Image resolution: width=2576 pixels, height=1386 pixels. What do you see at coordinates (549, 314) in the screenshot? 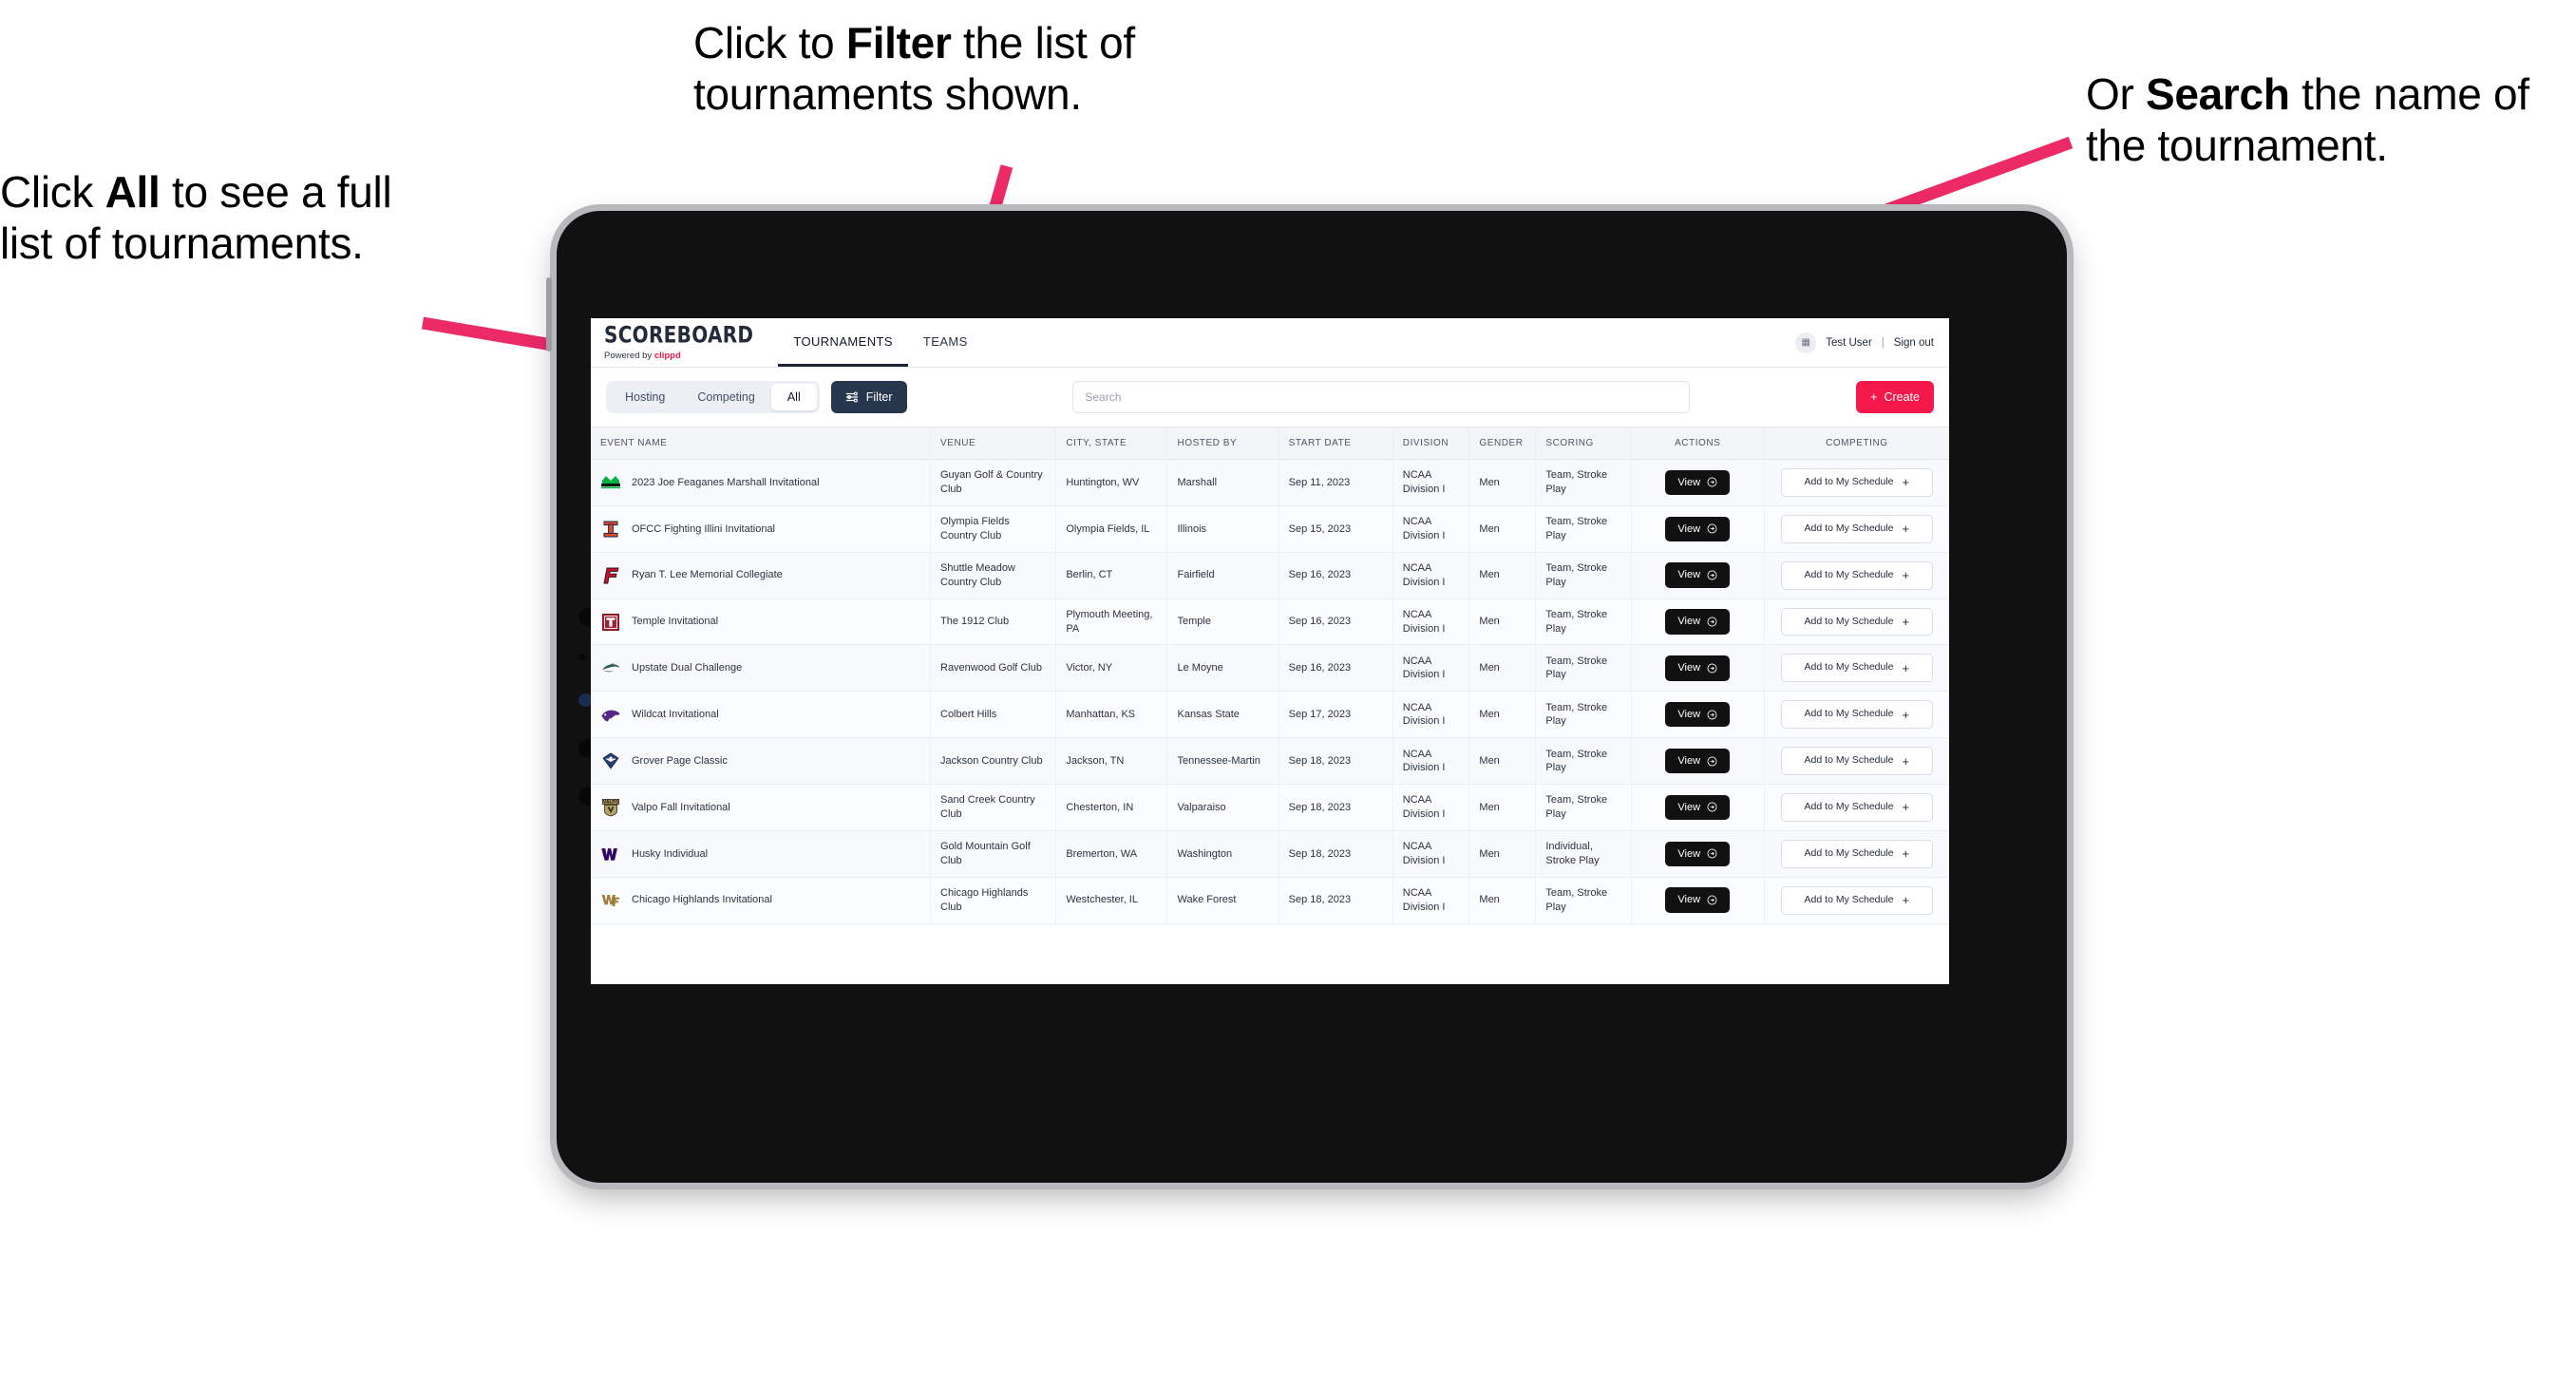
I see `tablet-volume-button` at bounding box center [549, 314].